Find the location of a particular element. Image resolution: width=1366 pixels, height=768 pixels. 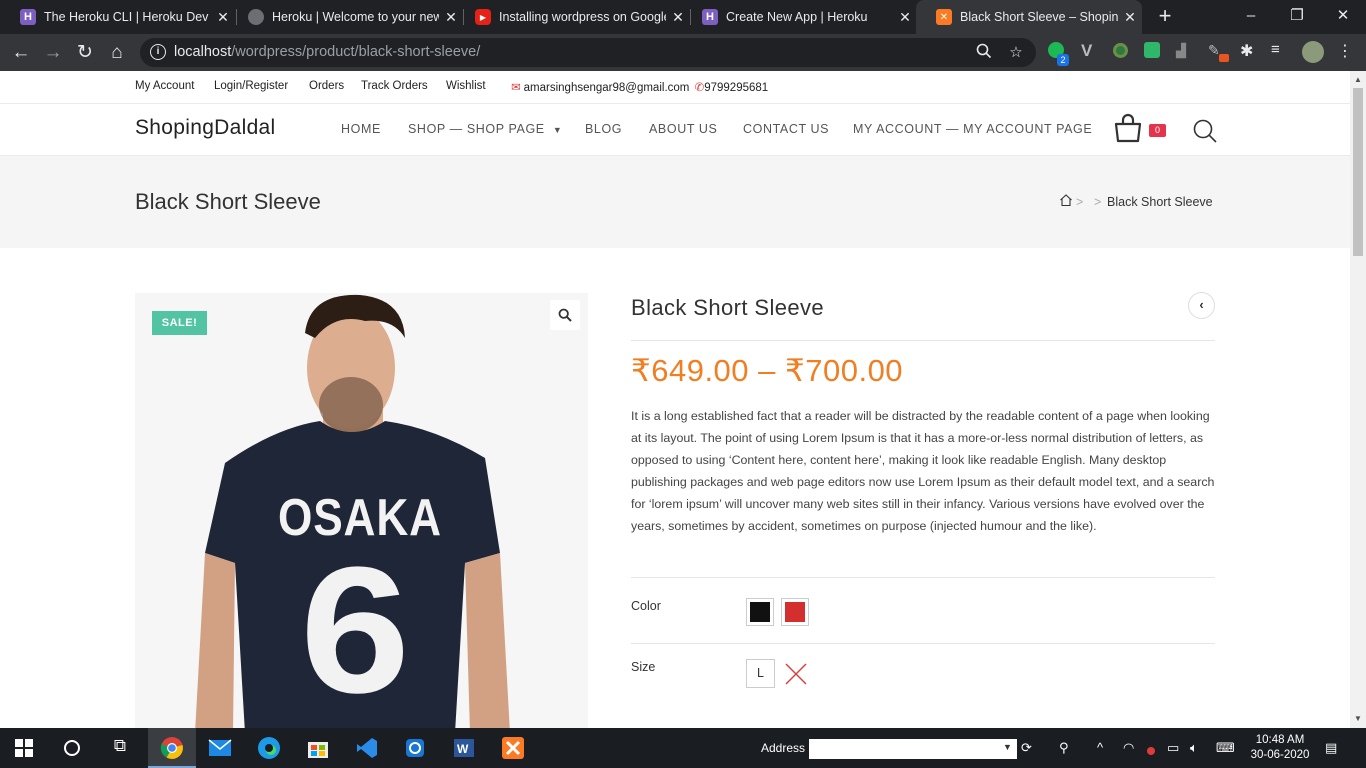

swatch-fill is located at coordinates (795, 612).